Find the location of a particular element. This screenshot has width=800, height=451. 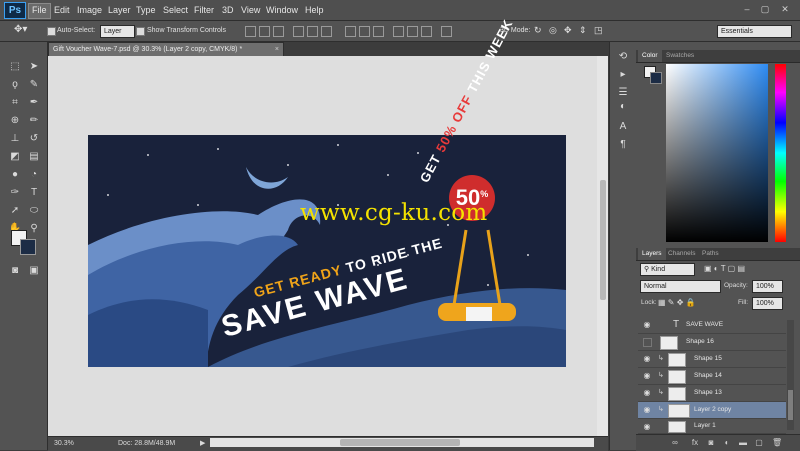

close-tab-icon: × is located at coordinates (277, 49).